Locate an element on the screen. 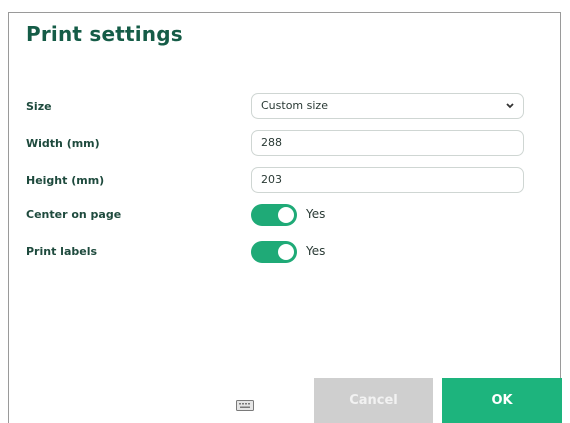  print-labels-label: Print labels is located at coordinates (62, 251).